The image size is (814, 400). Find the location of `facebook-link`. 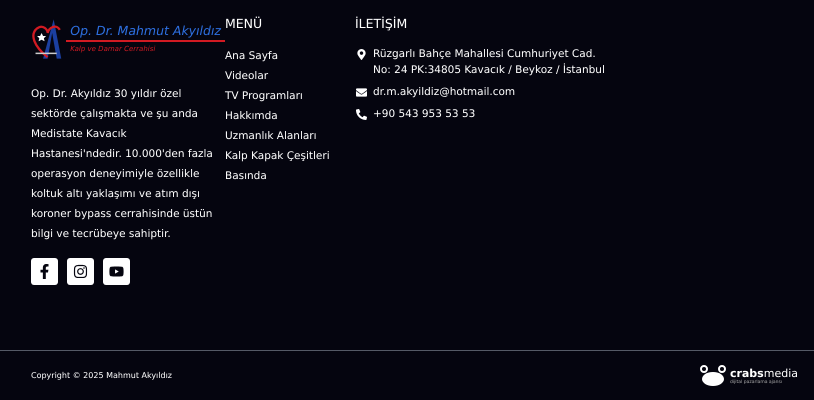

facebook-link is located at coordinates (44, 271).